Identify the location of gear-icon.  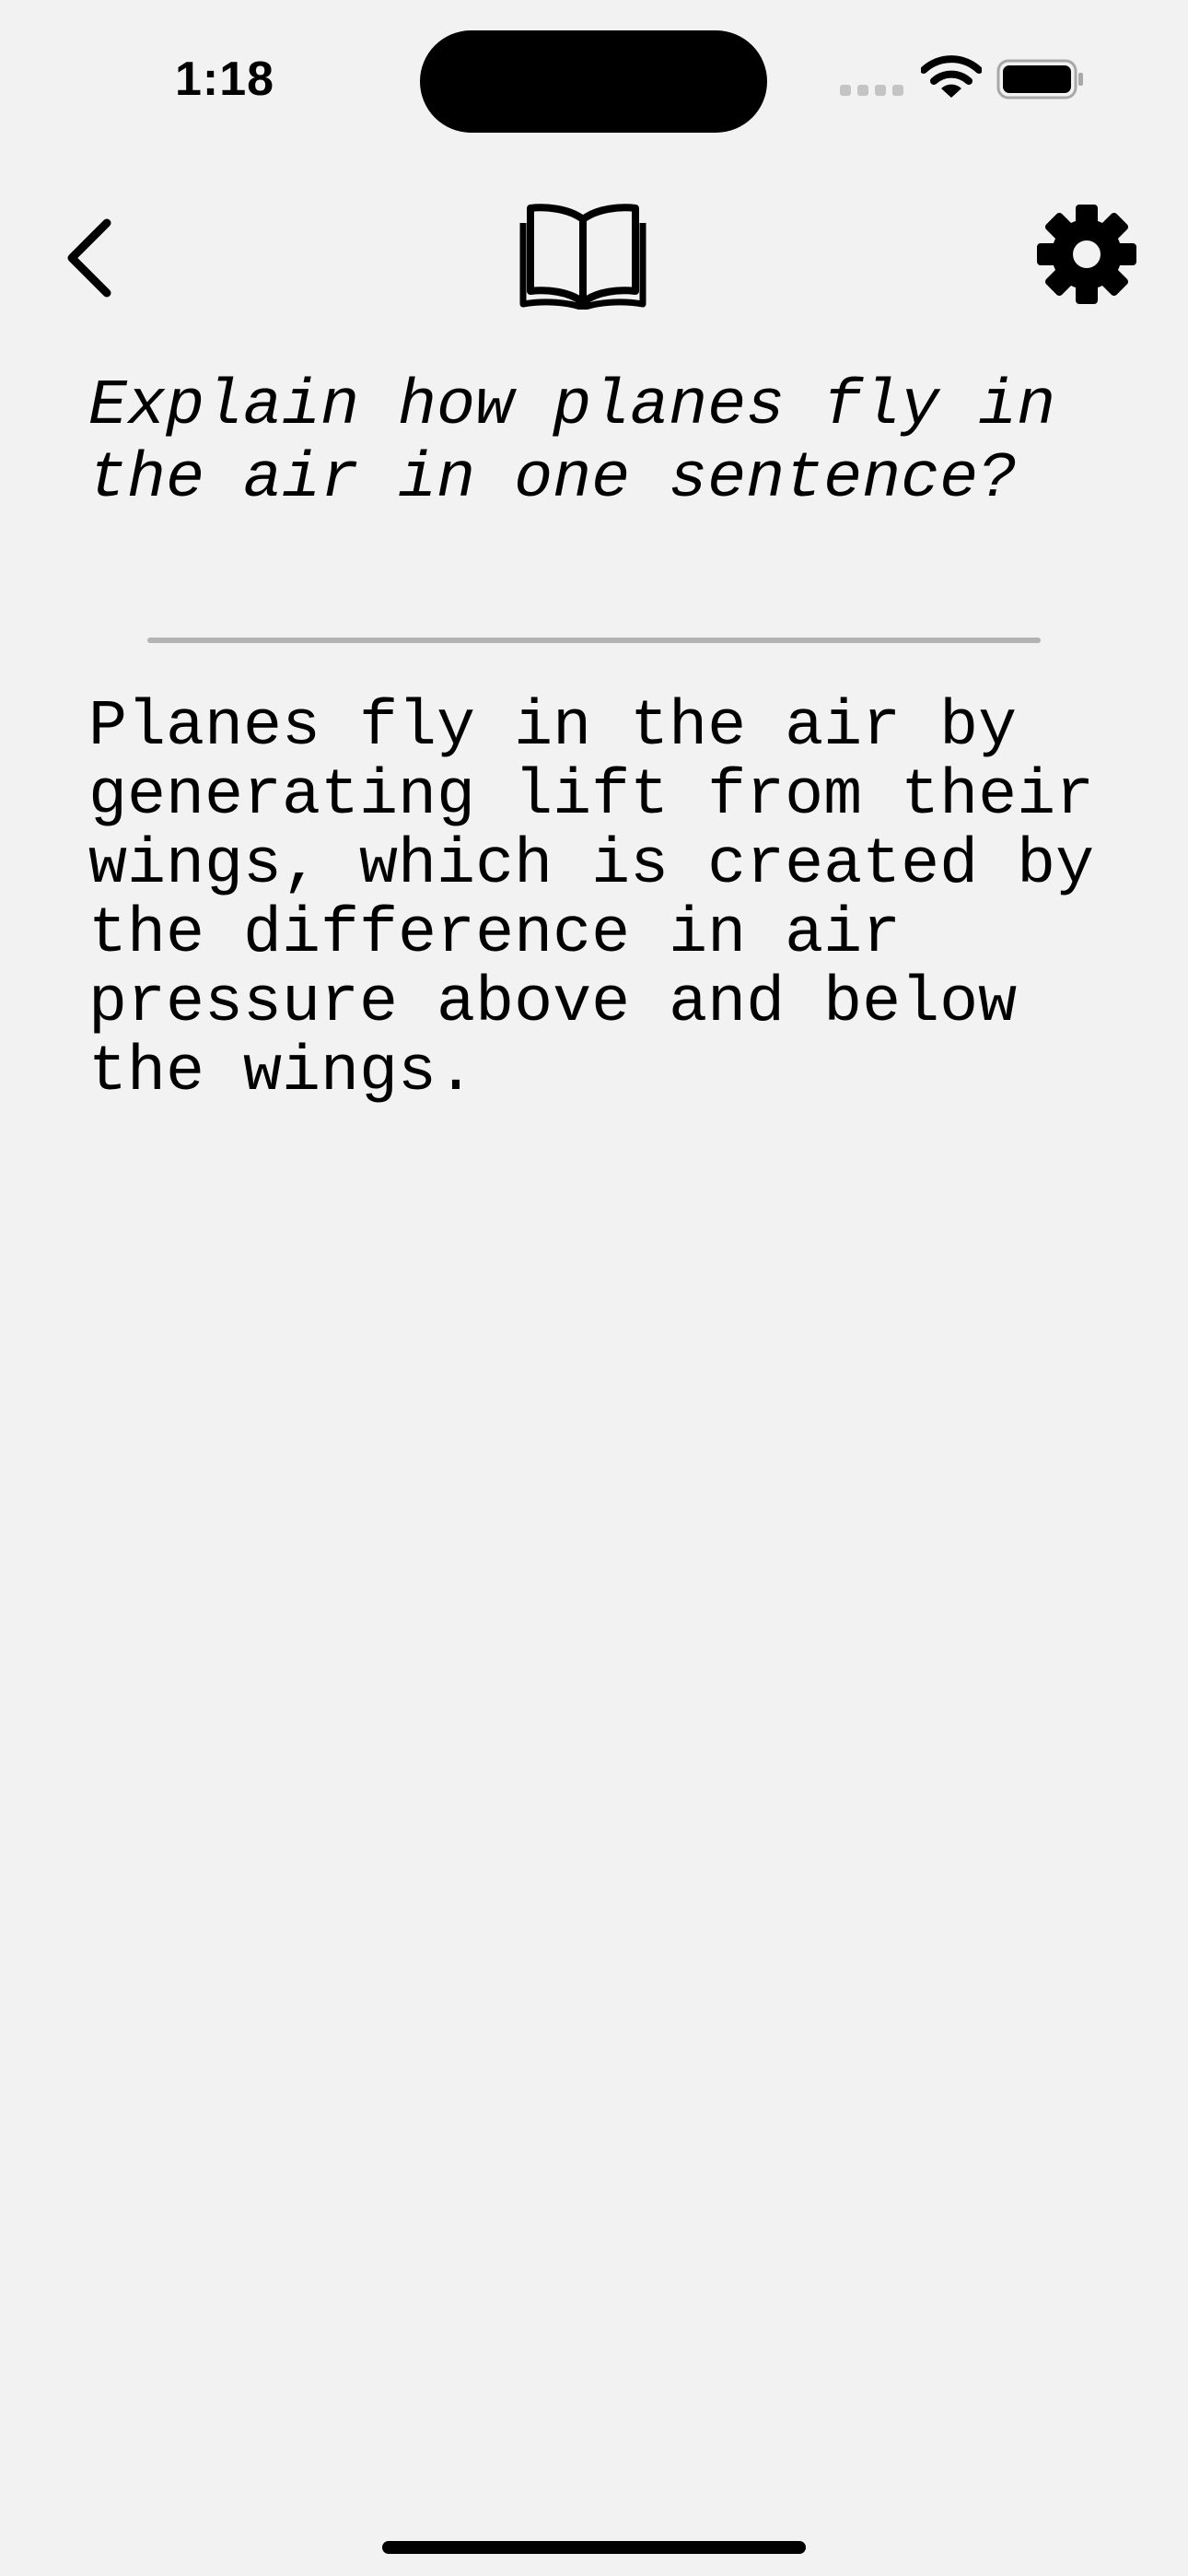
(1086, 255).